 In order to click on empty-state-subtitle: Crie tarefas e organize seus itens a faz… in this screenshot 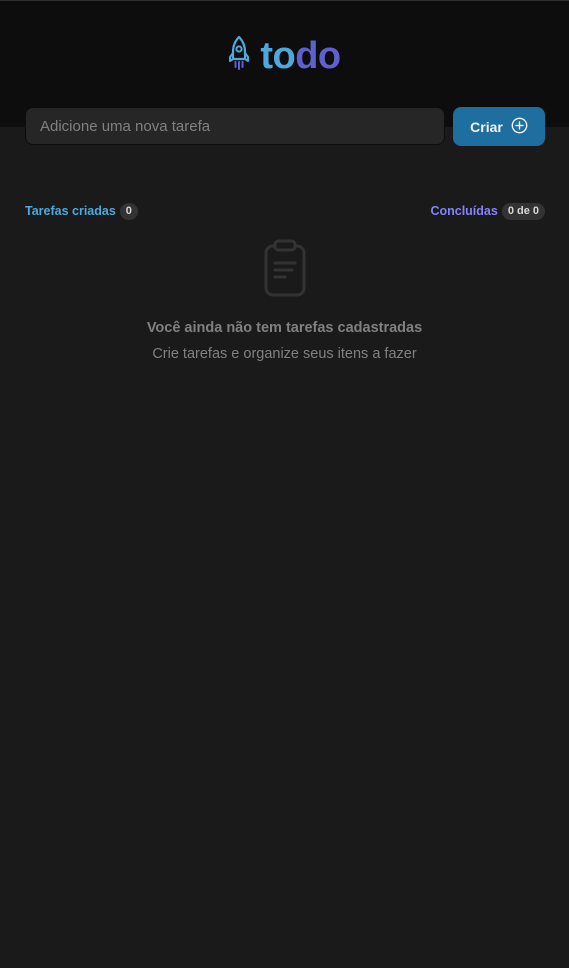, I will do `click(284, 354)`.